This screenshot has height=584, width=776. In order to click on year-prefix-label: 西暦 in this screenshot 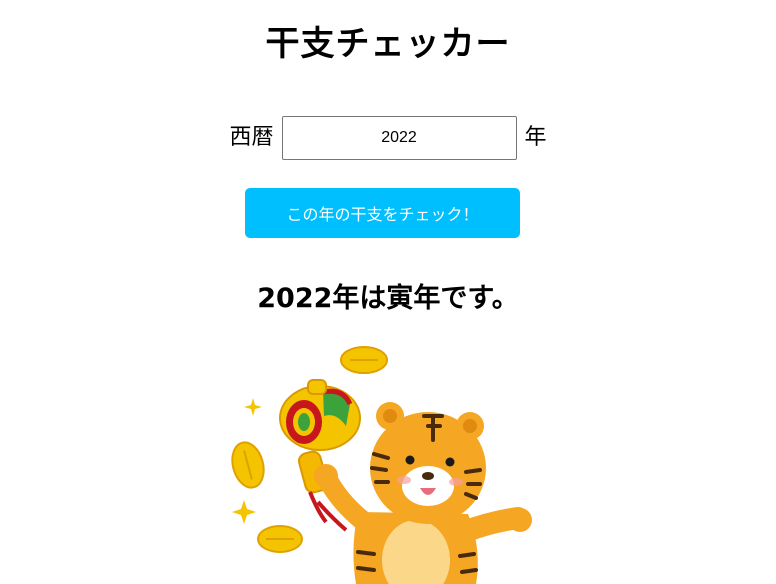, I will do `click(251, 137)`.